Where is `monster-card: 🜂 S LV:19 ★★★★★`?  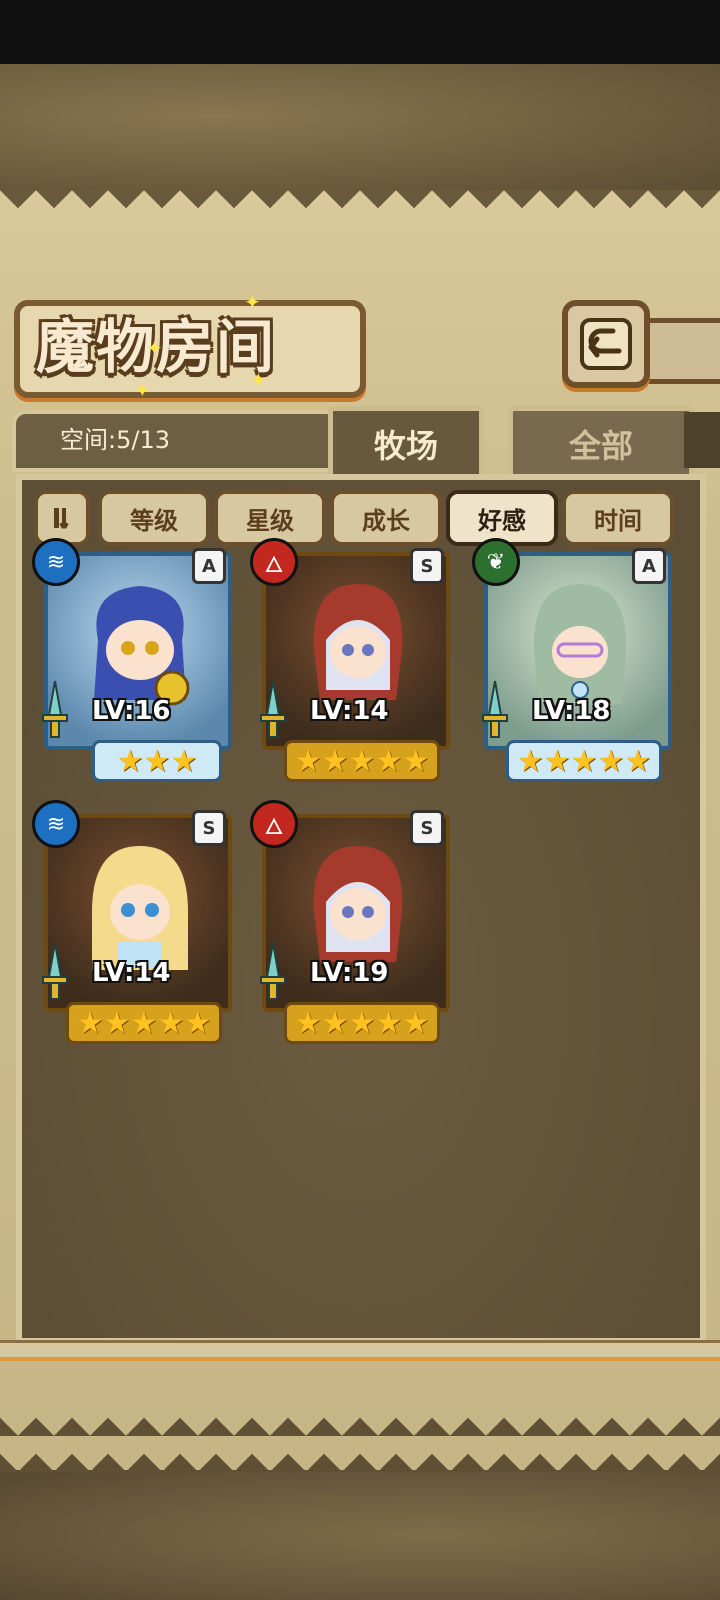
monster-card: 🜂 S LV:19 ★★★★★ is located at coordinates (350, 922).